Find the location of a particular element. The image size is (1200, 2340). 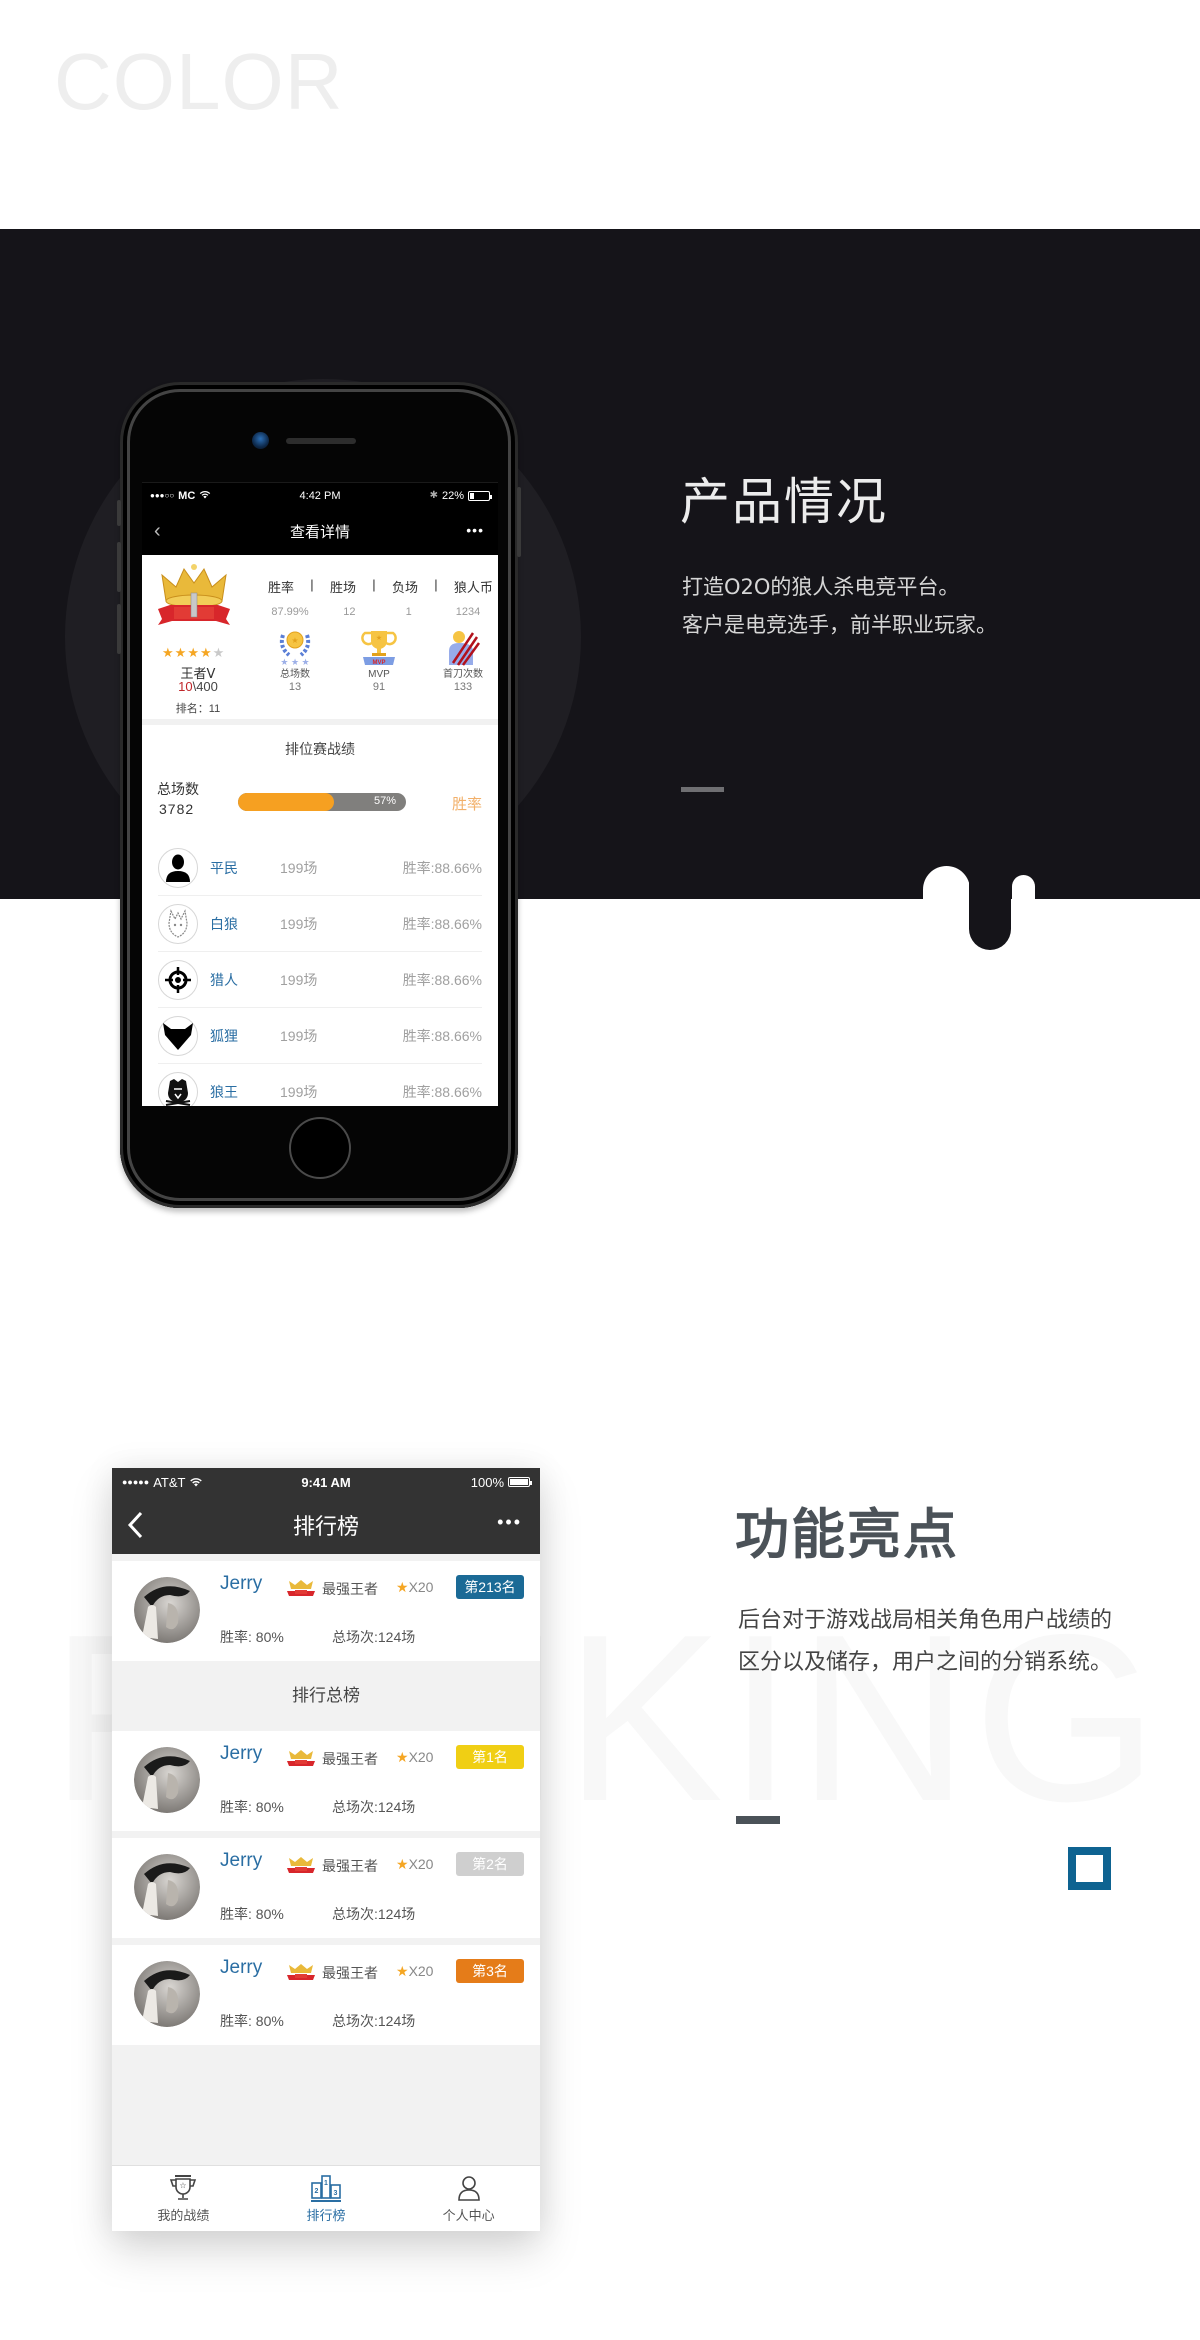

role-row: 白狼 199场 胜率:88.66% is located at coordinates (320, 924).